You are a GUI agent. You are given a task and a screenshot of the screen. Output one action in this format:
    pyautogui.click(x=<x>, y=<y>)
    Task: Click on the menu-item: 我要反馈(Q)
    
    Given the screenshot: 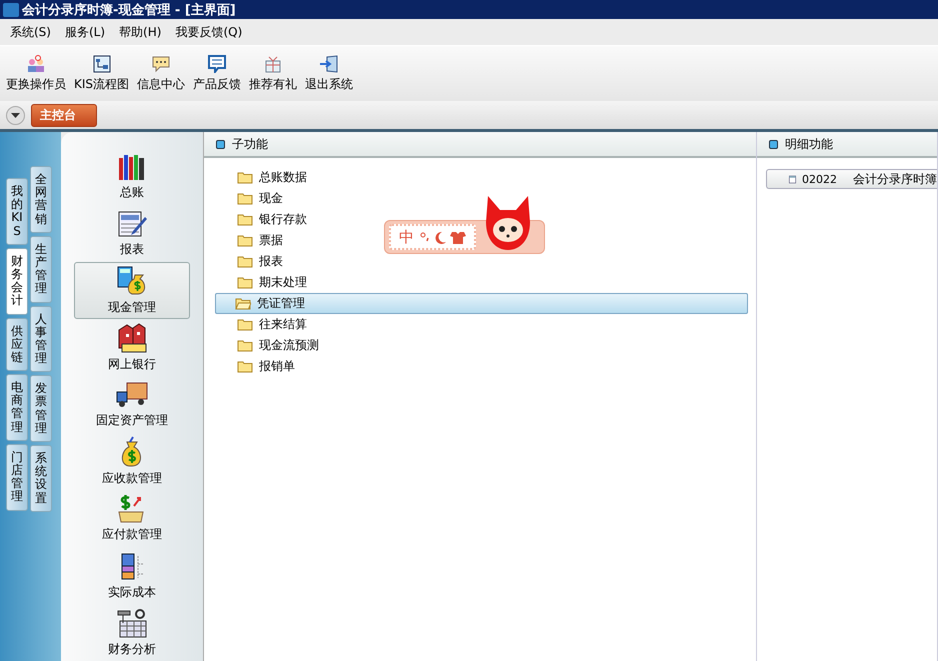 What is the action you would take?
    pyautogui.click(x=208, y=32)
    